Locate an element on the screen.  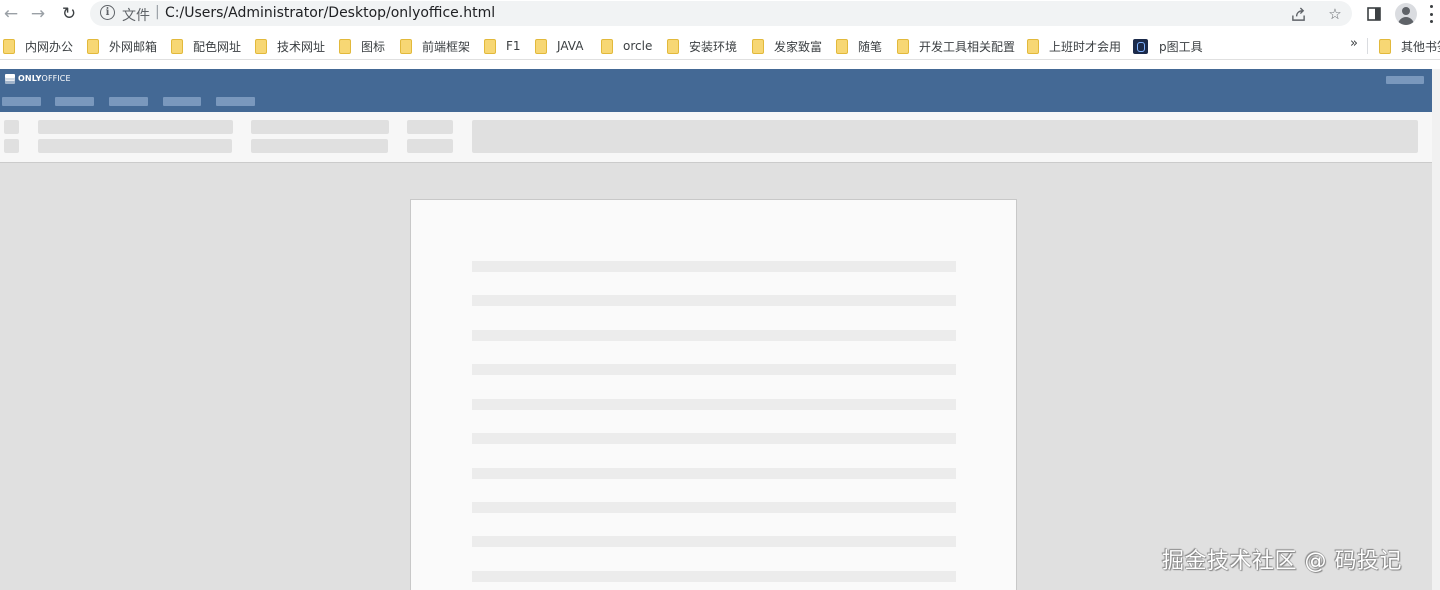
side-panel-icon is located at coordinates (1374, 14).